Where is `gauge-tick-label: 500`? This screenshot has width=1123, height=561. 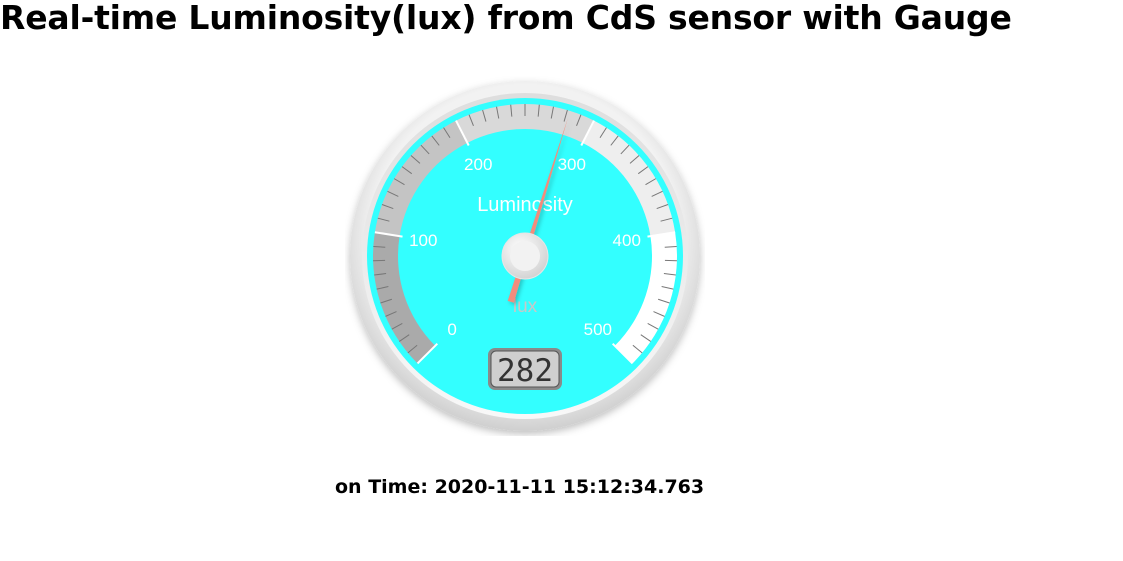 gauge-tick-label: 500 is located at coordinates (598, 329).